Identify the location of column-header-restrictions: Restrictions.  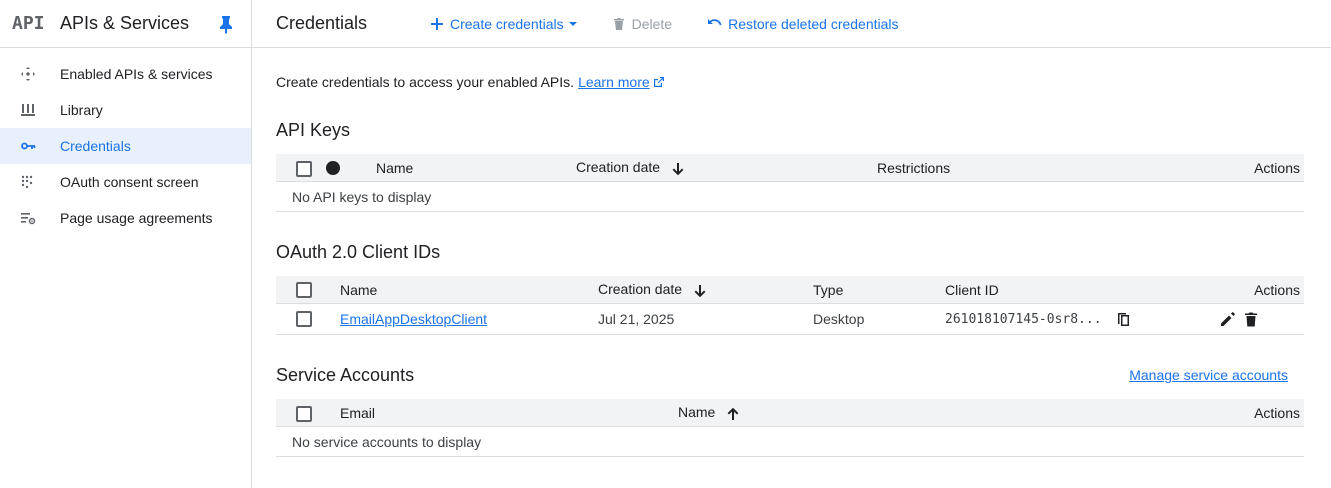
(914, 167).